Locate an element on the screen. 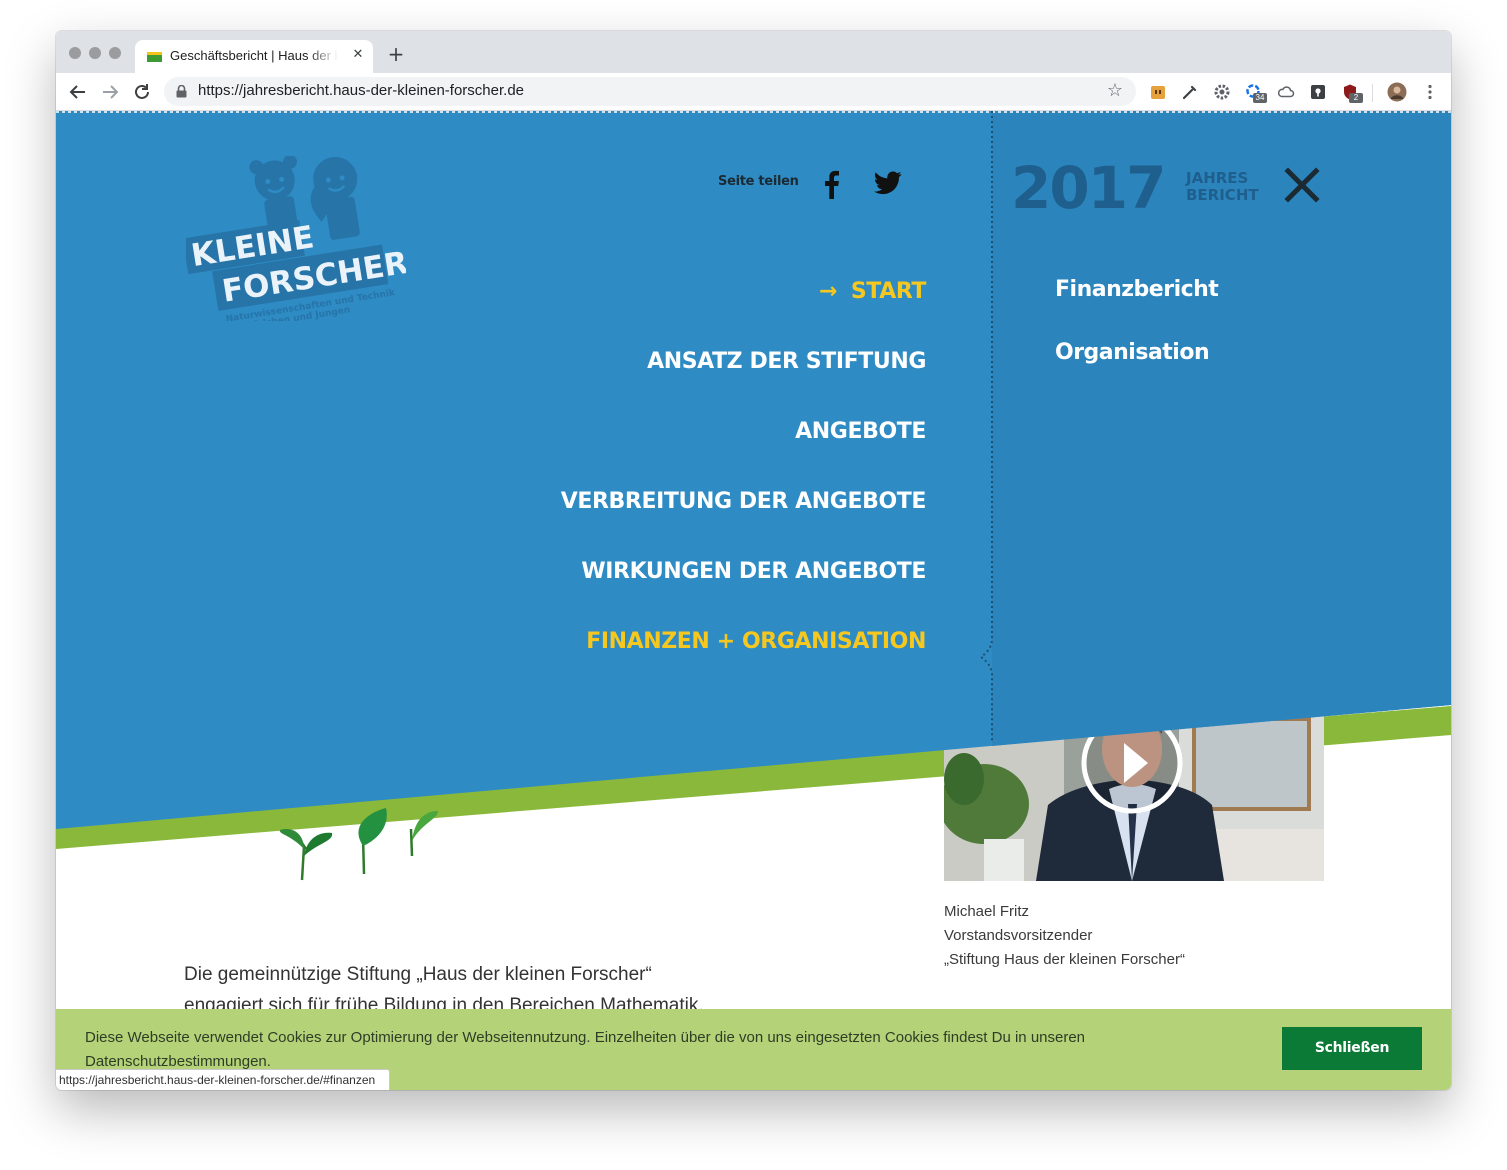 Image resolution: width=1507 pixels, height=1170 pixels. nav-item-verbreitung: VERBREITUNG DER ANGEBOTE is located at coordinates (744, 501).